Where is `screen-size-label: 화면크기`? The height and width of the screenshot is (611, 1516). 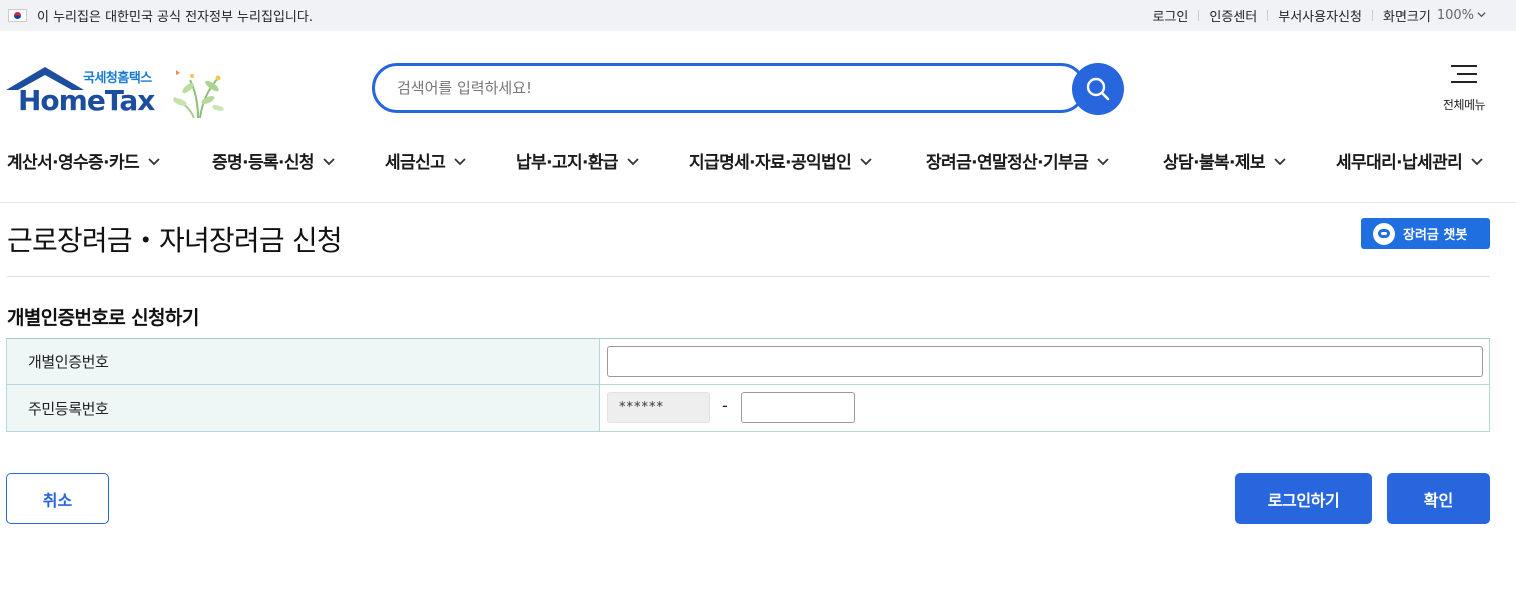 screen-size-label: 화면크기 is located at coordinates (1406, 17).